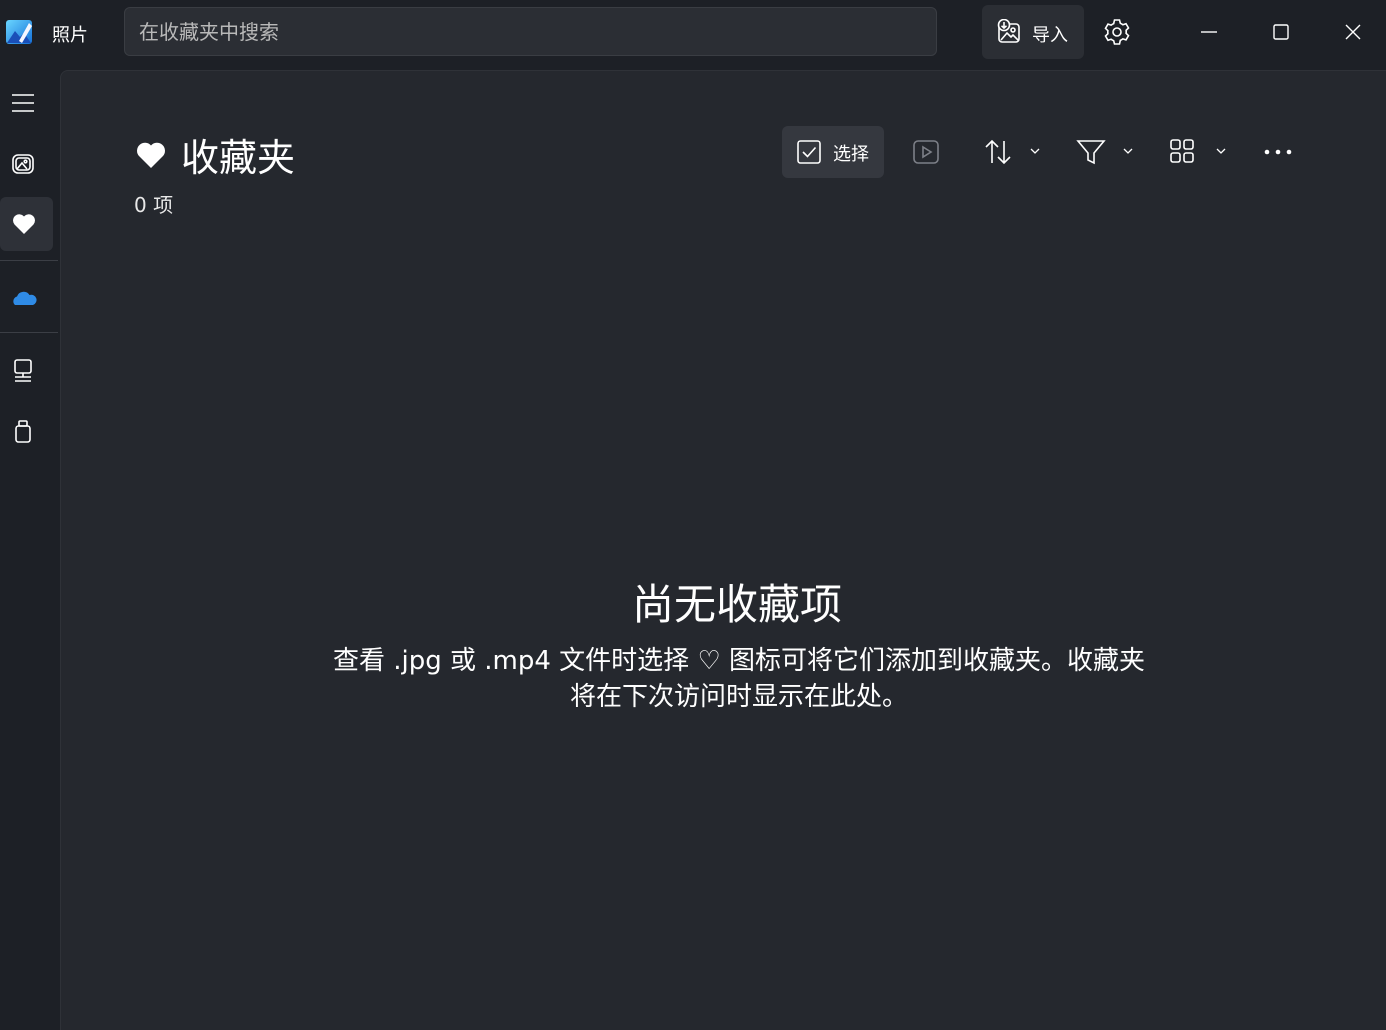 This screenshot has height=1030, width=1386. I want to click on onedrive-cloud-icon, so click(25, 298).